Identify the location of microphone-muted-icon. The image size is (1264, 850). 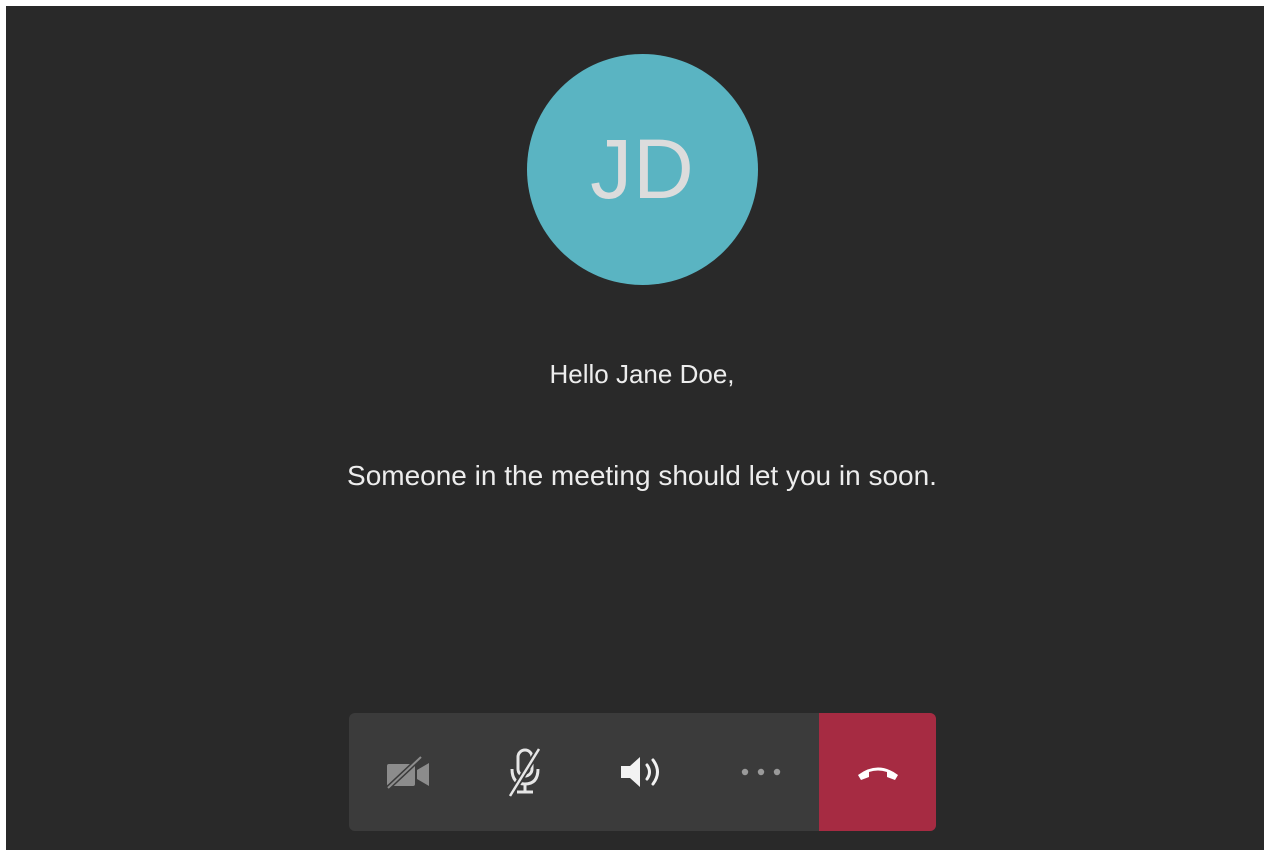
(524, 772).